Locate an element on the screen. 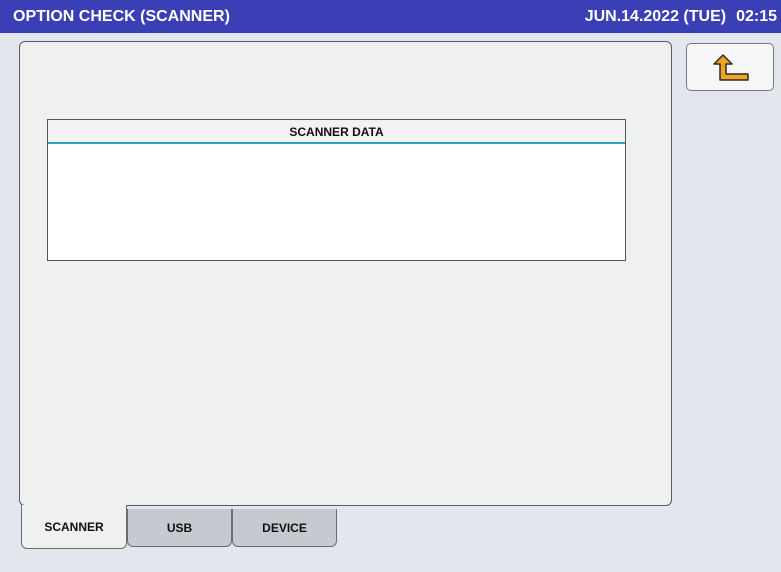 Image resolution: width=781 pixels, height=572 pixels. scanner-data-header: SCANNER DATA is located at coordinates (336, 132).